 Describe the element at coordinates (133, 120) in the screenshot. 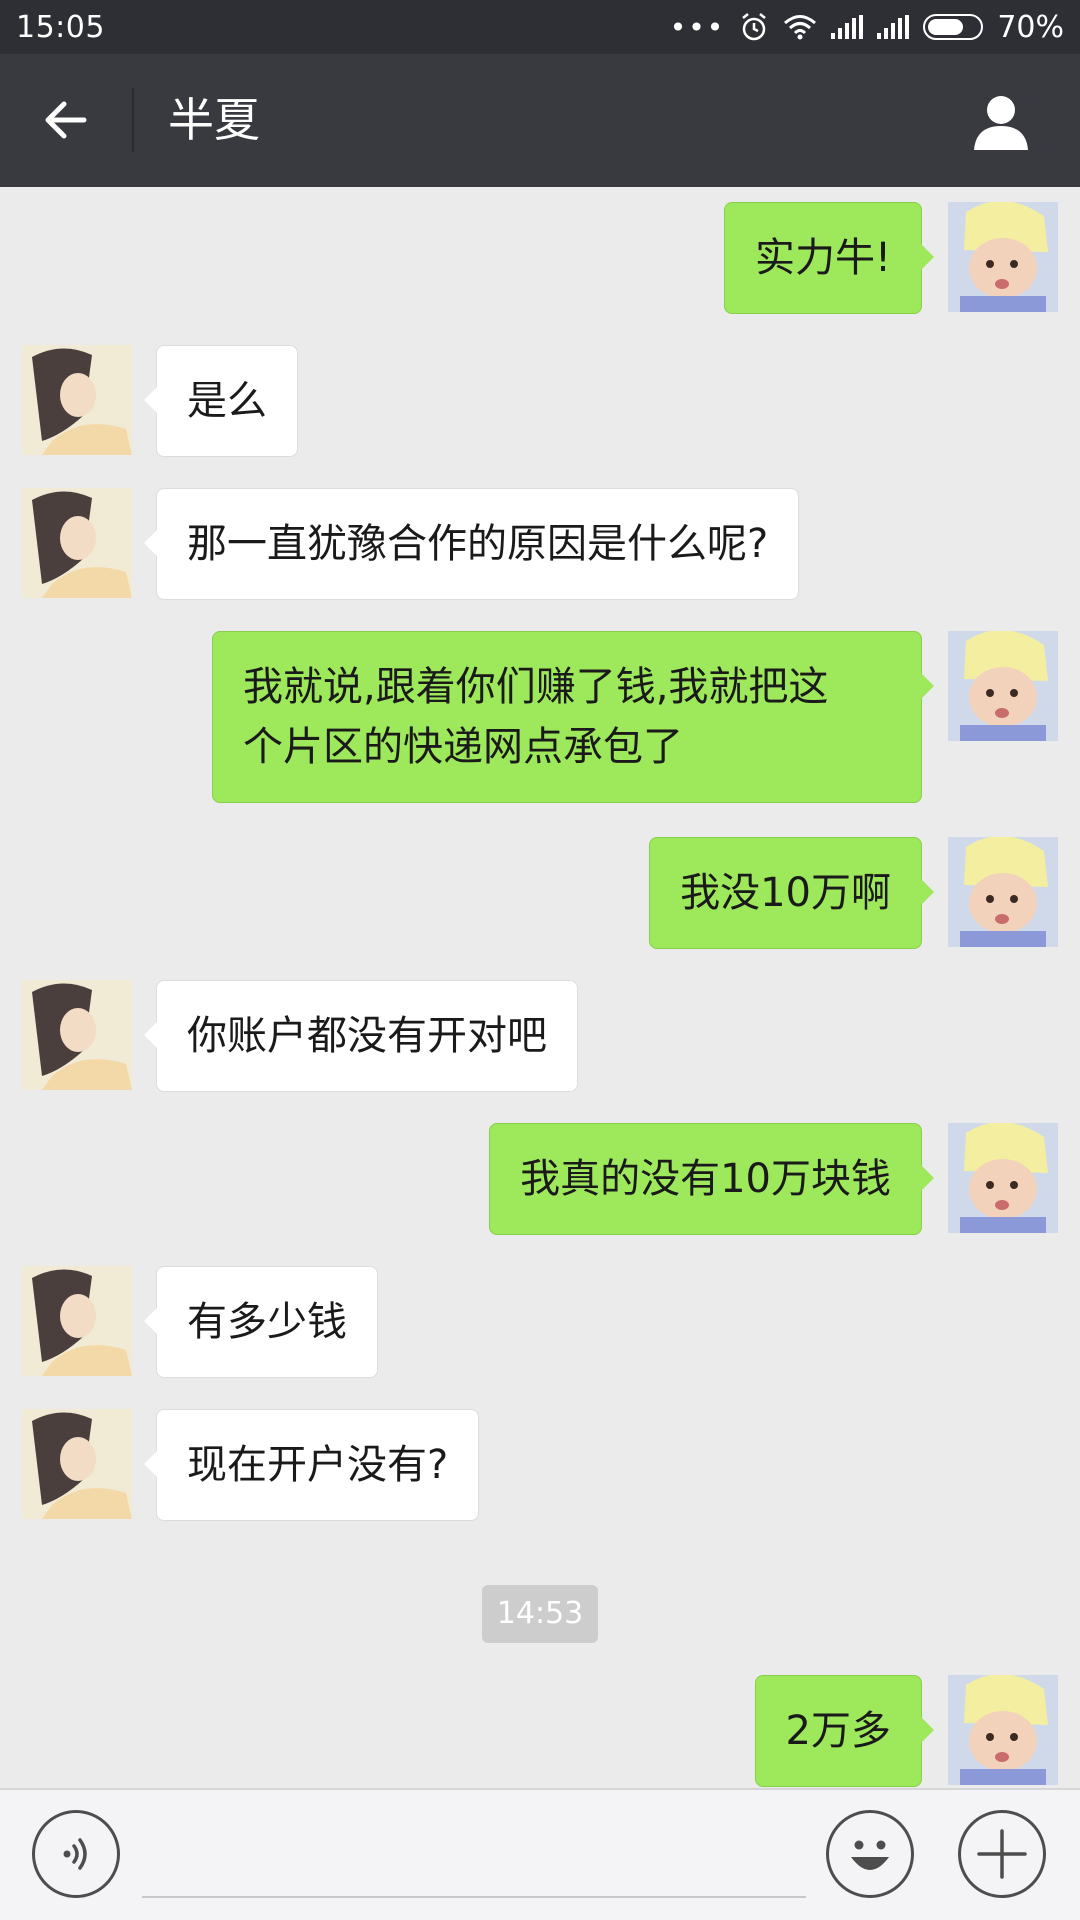

I see `header-divider` at that location.